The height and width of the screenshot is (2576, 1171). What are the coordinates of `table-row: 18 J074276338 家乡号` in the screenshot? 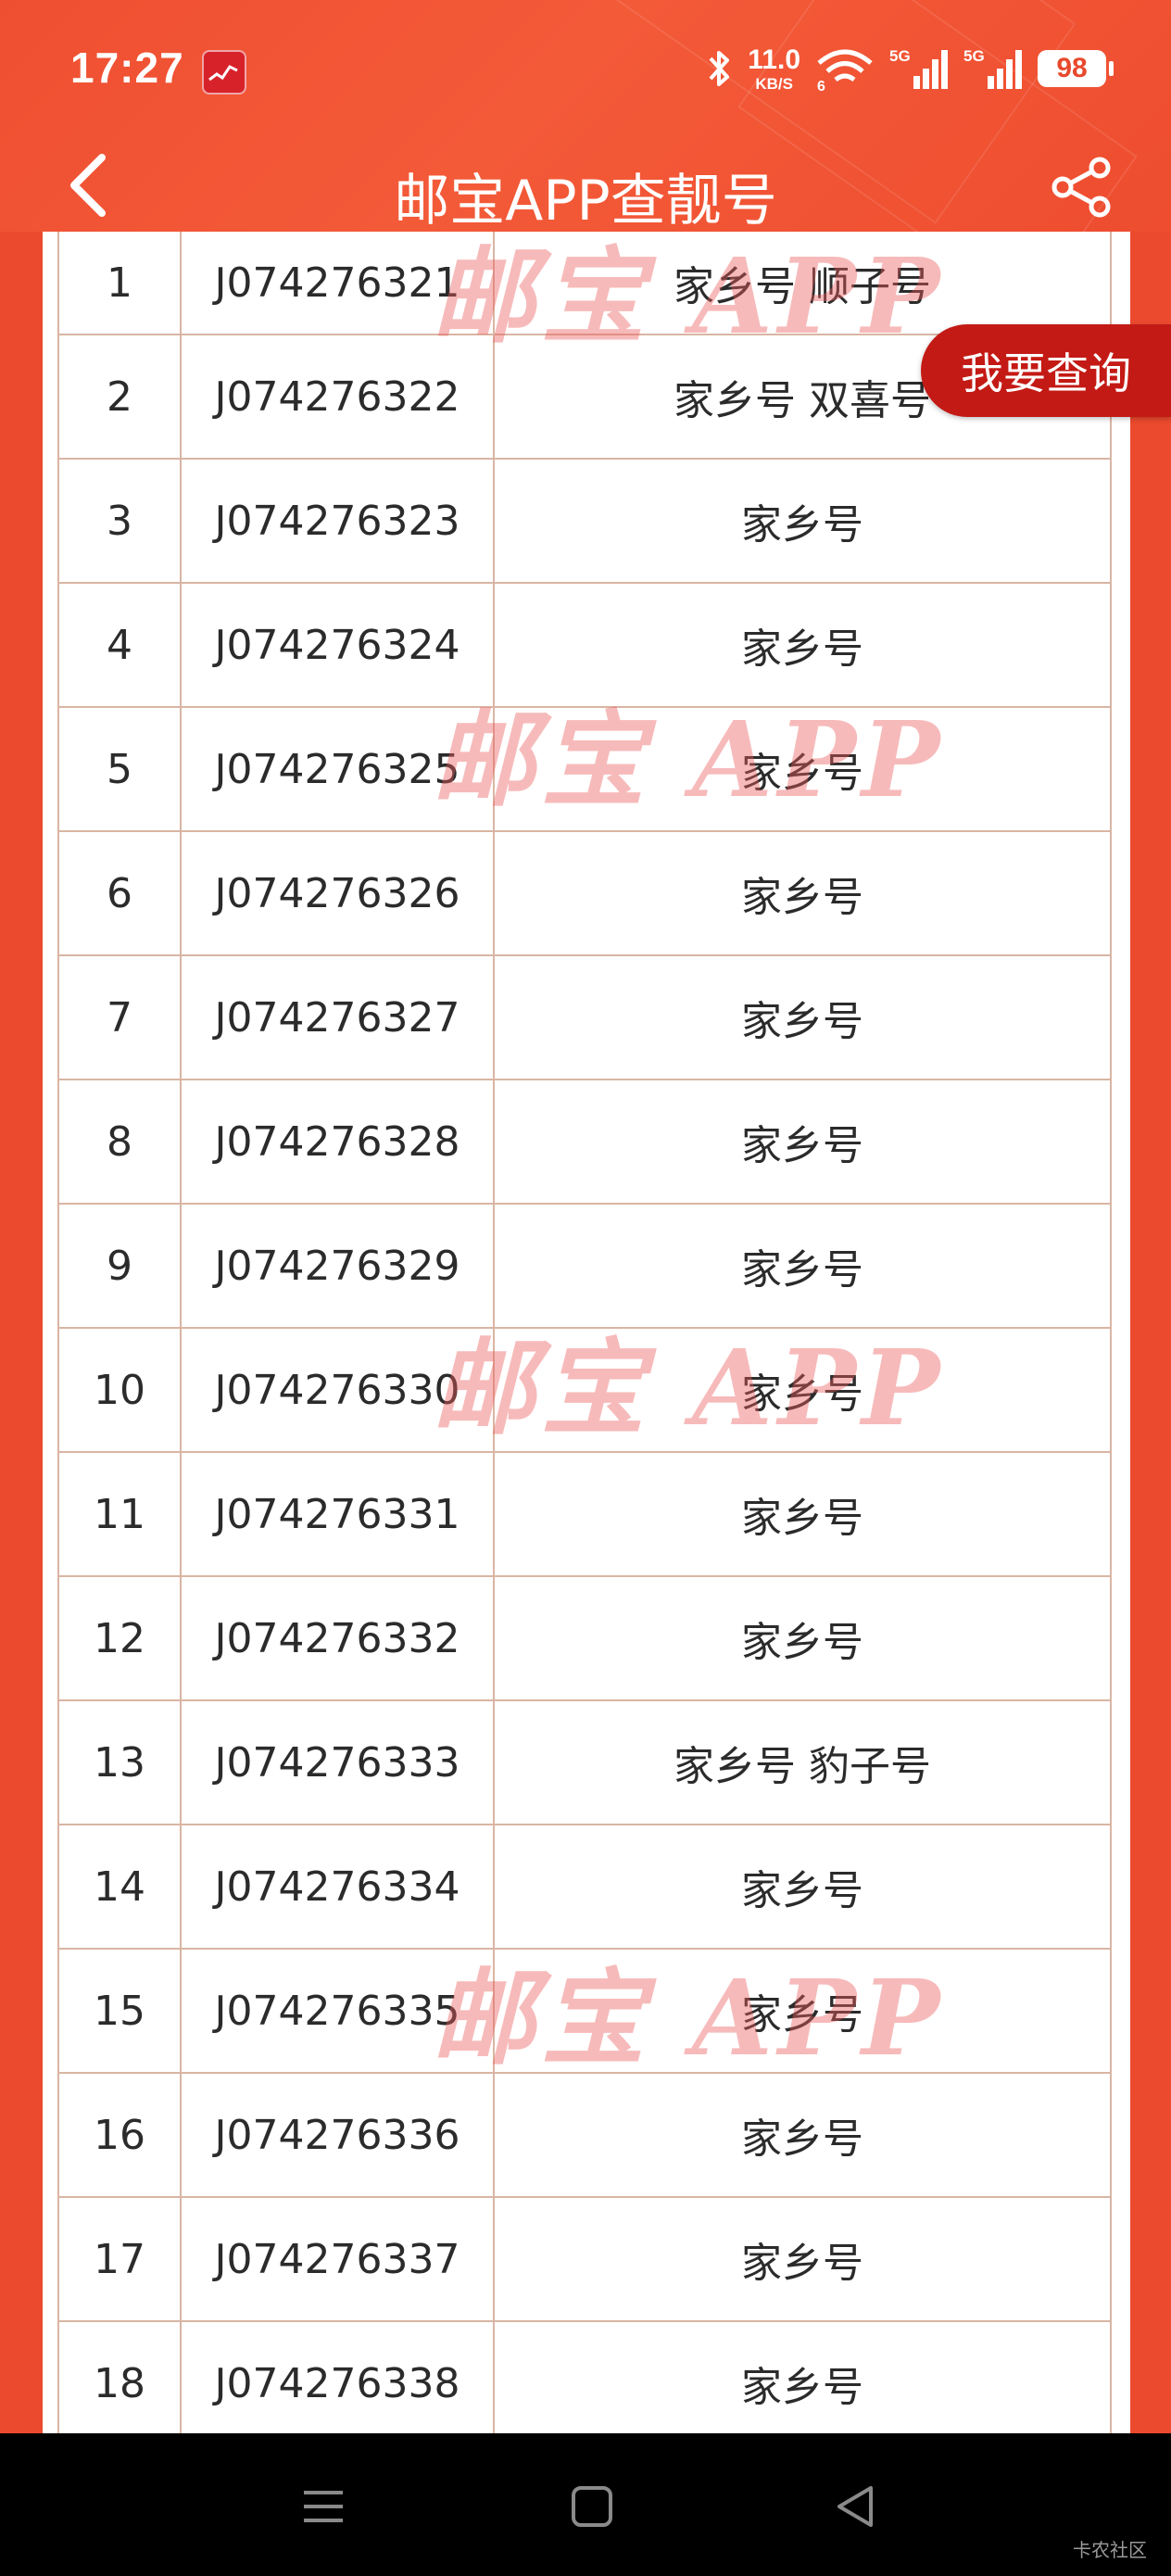 It's located at (584, 2376).